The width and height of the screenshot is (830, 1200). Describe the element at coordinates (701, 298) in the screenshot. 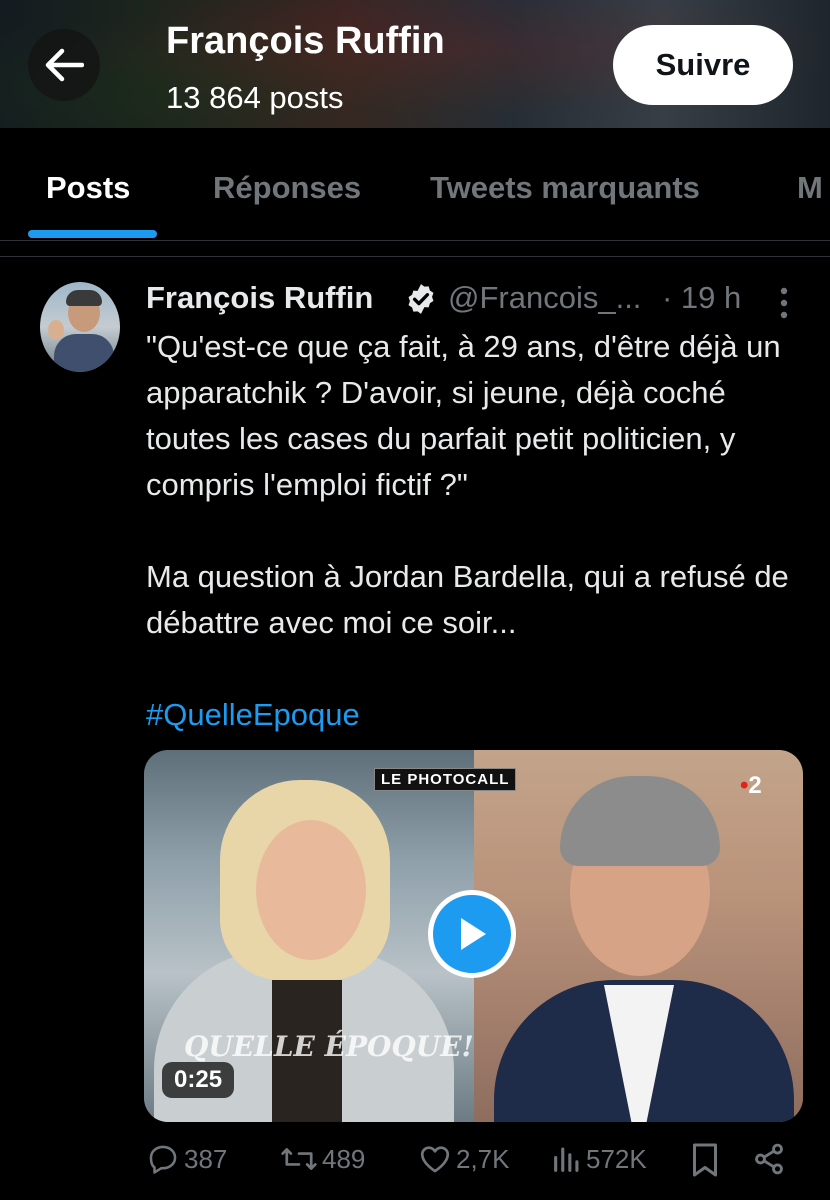

I see `tweet-timestamp: · 19 h` at that location.